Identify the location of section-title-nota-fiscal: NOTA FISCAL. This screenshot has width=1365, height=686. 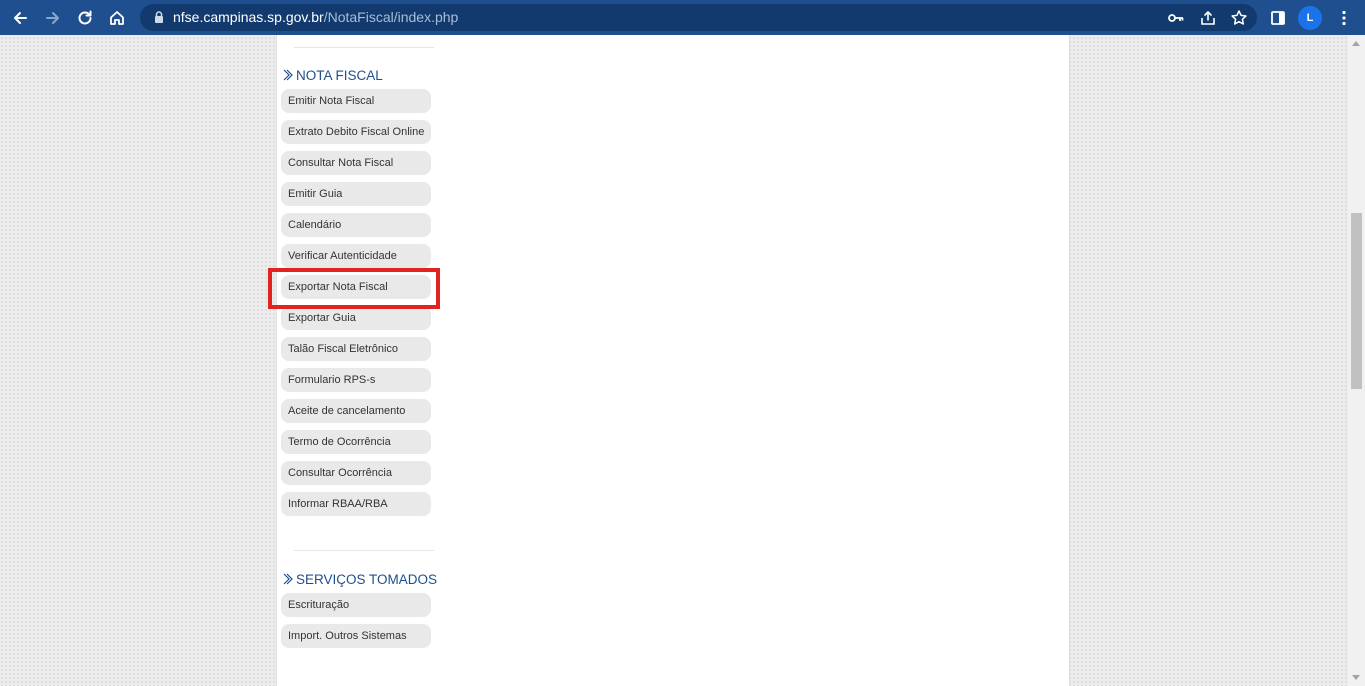
(333, 75).